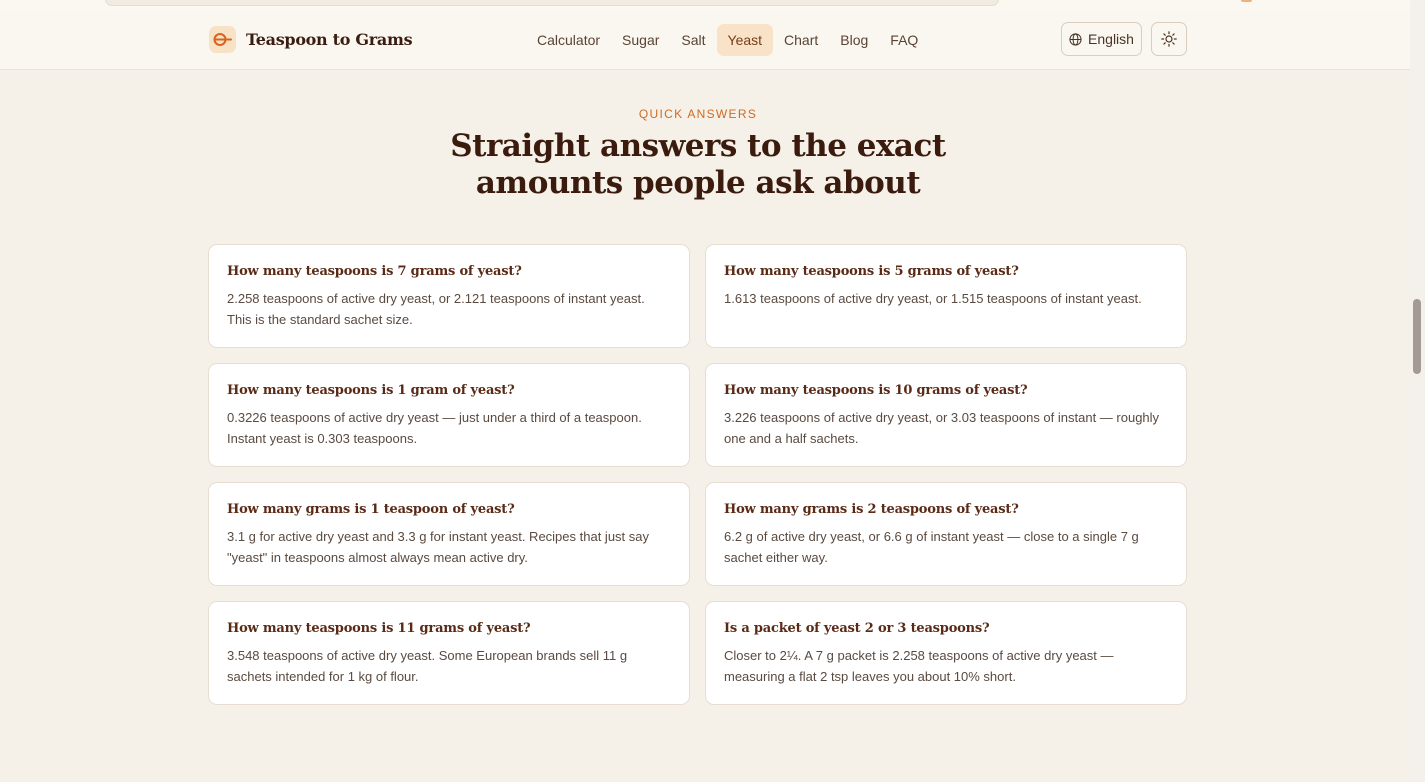 The image size is (1425, 782). What do you see at coordinates (1246, 1) in the screenshot?
I see `extension-icon` at bounding box center [1246, 1].